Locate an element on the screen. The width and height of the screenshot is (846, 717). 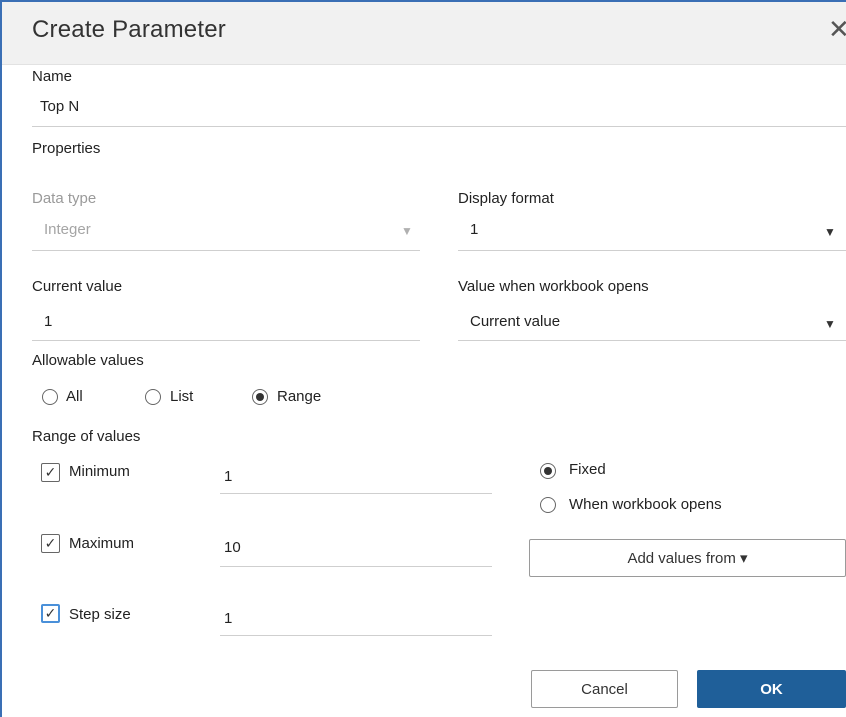
add-values-from-button: Add values from ▾ is located at coordinates (687, 558).